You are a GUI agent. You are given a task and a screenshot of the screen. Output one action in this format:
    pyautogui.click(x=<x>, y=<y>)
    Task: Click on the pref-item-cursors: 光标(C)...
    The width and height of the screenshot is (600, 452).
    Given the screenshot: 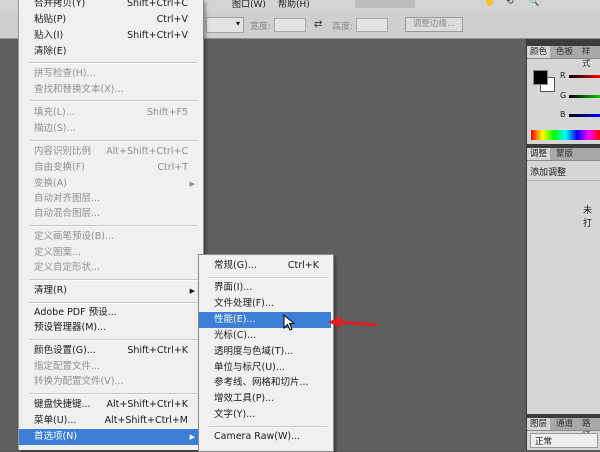 What is the action you would take?
    pyautogui.click(x=265, y=336)
    